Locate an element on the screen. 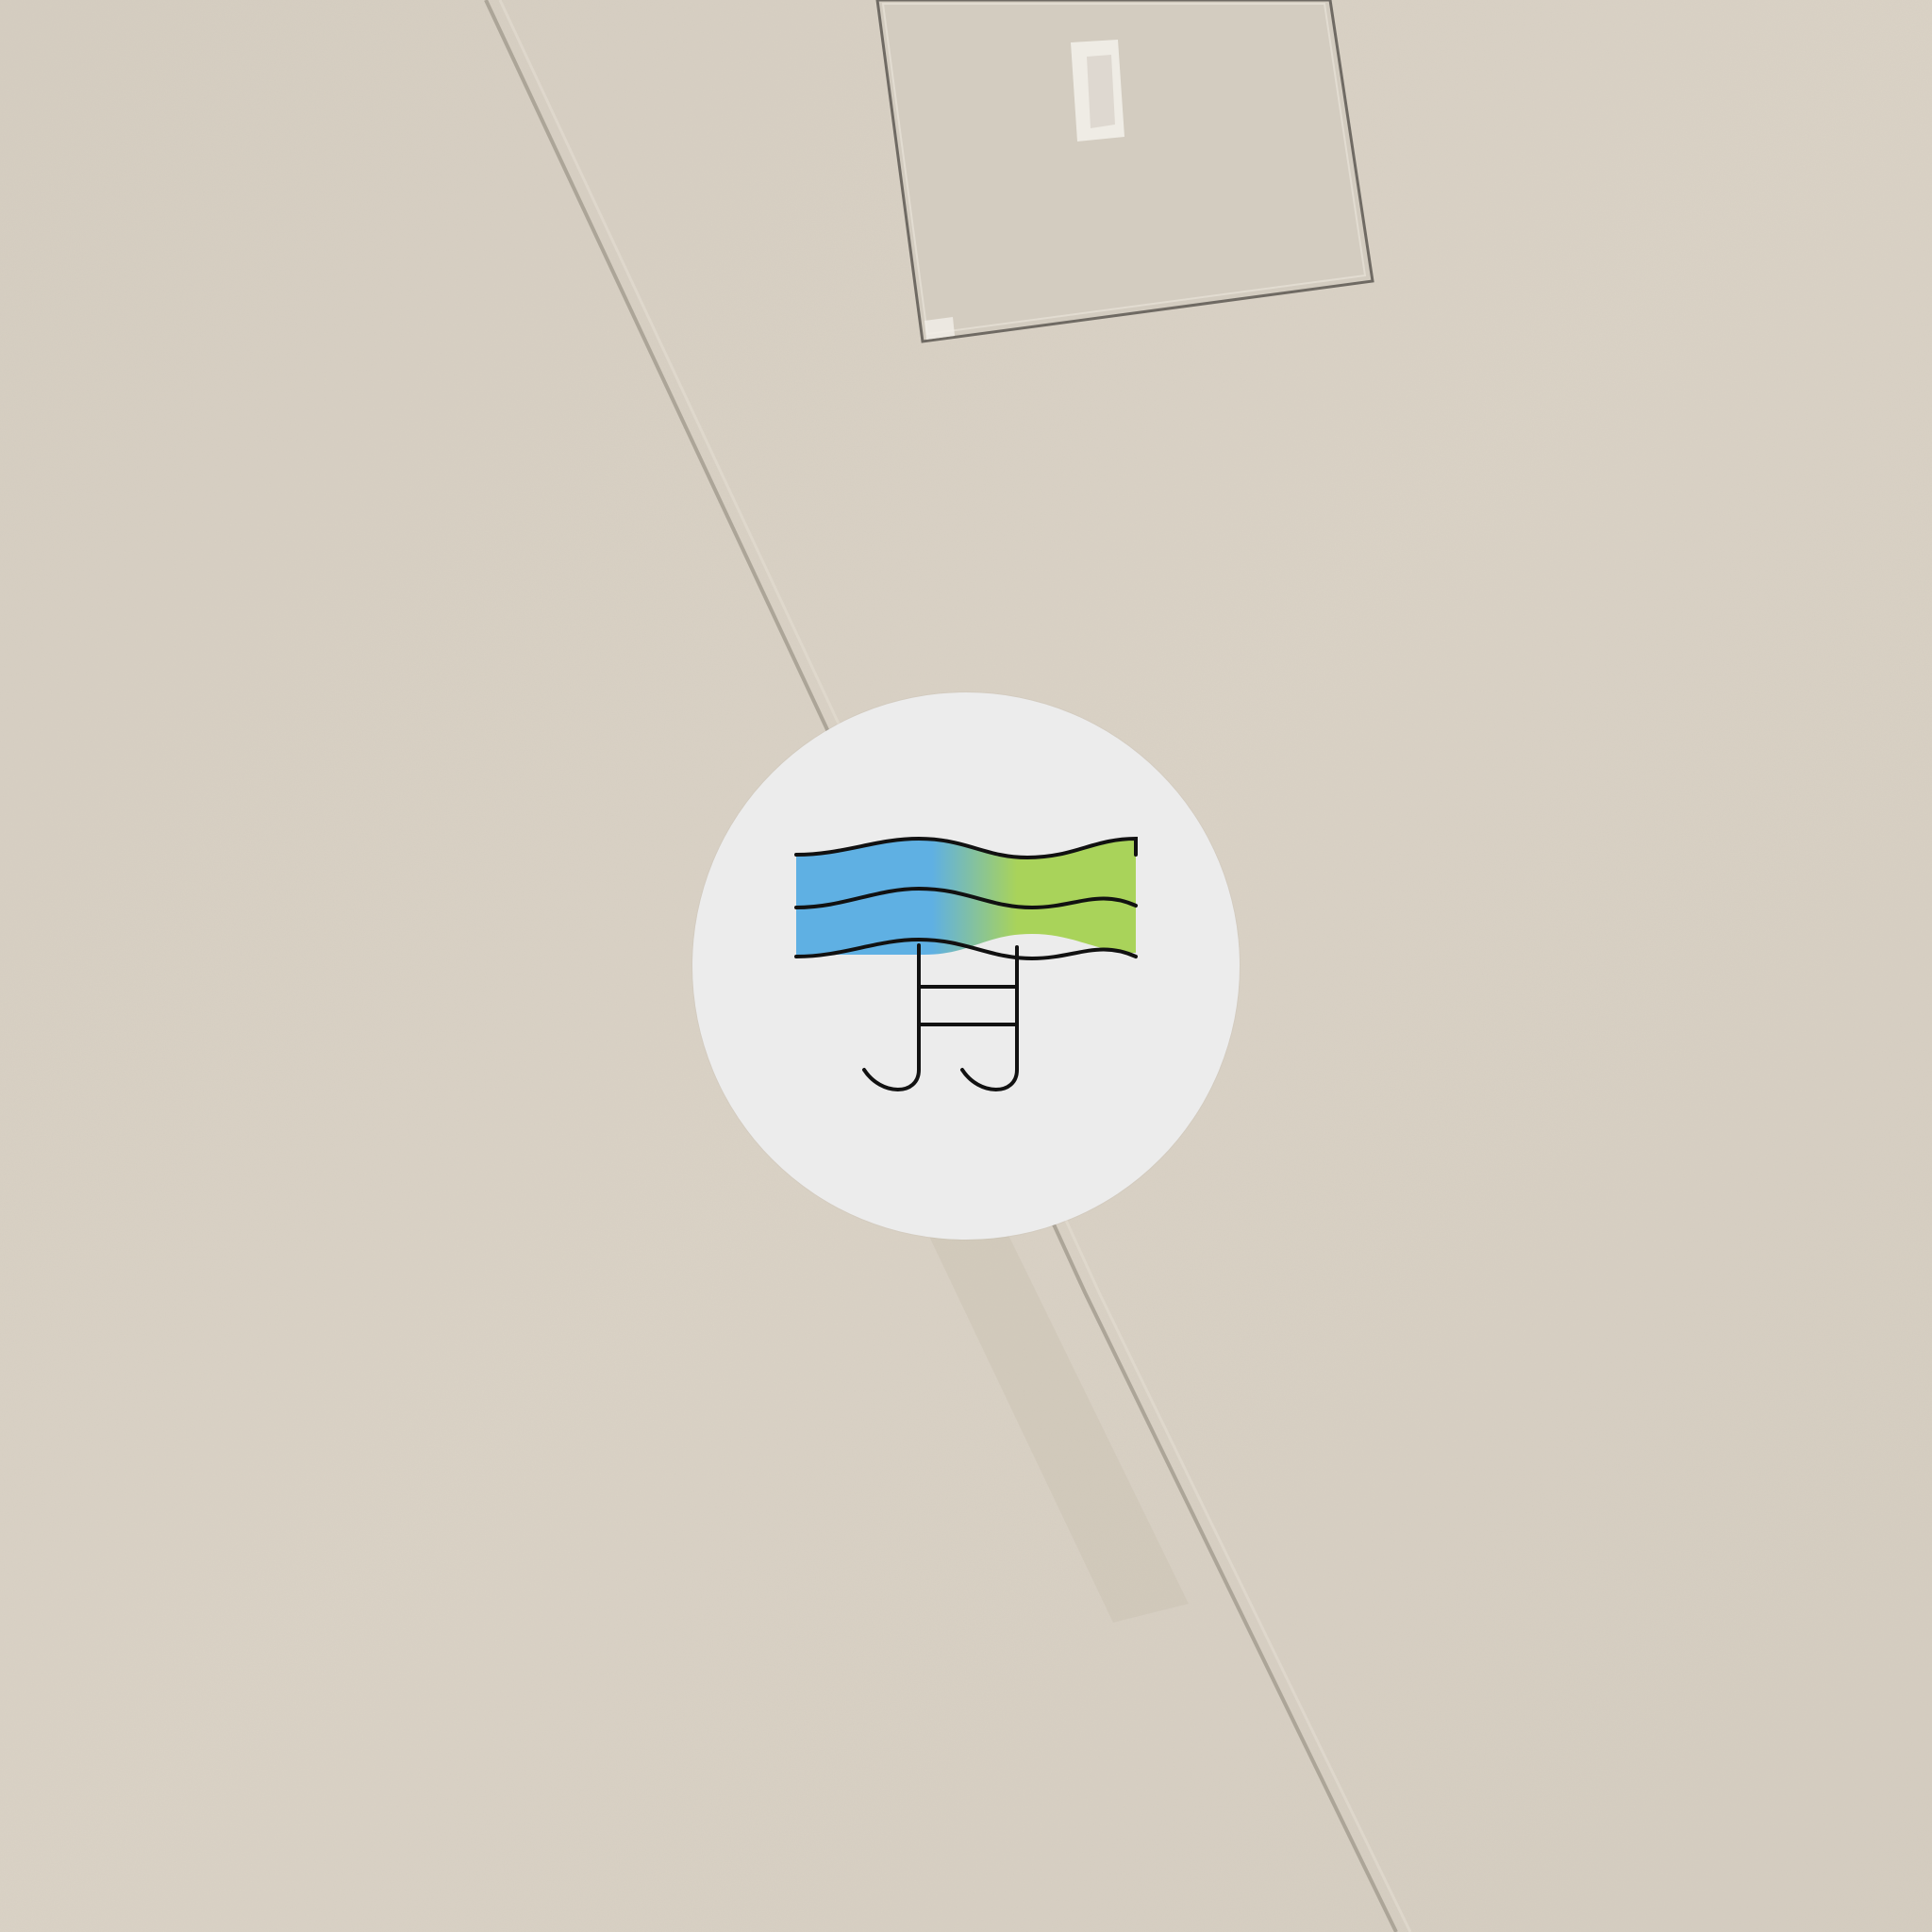  pool-marker is located at coordinates (966, 966).